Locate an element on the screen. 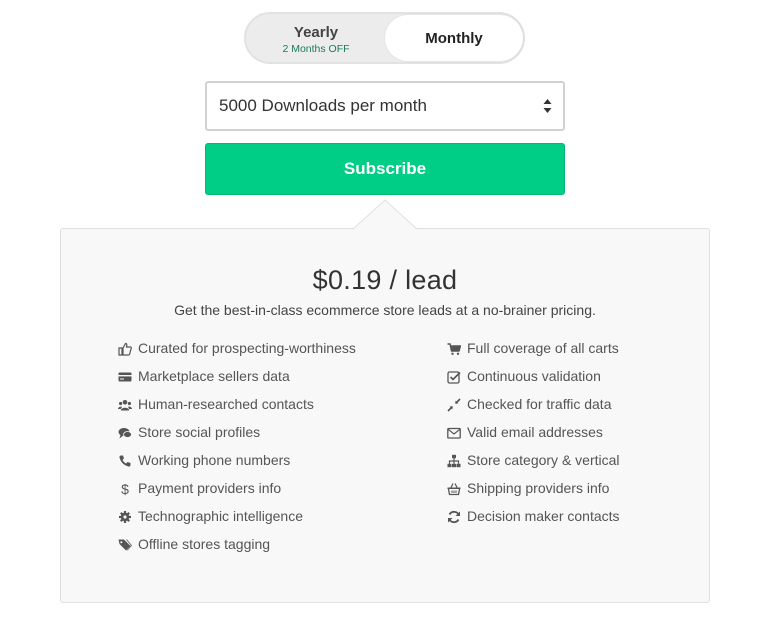  selected-plan-value: 5000 Downloads per month is located at coordinates (323, 105).